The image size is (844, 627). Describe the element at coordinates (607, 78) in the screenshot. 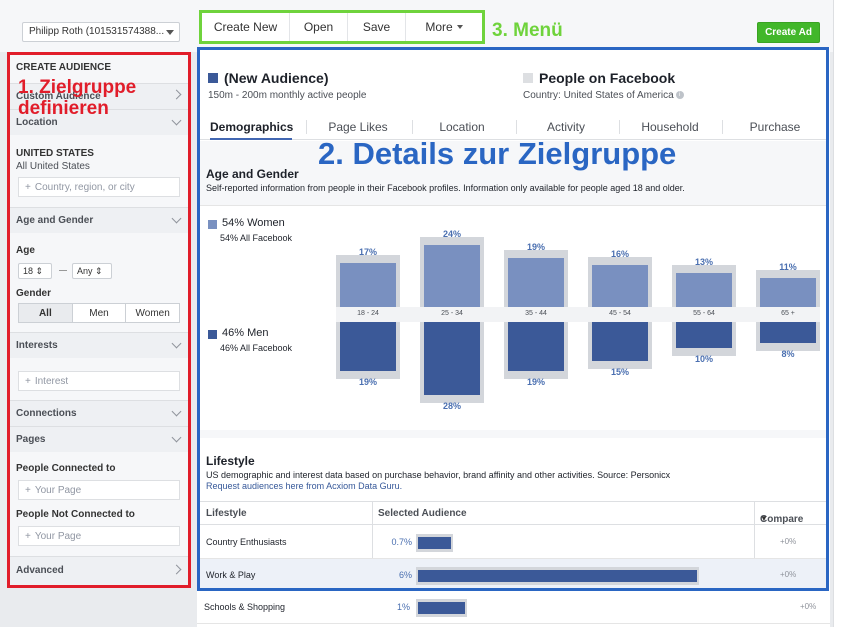

I see `facebook-title: People on Facebook` at that location.